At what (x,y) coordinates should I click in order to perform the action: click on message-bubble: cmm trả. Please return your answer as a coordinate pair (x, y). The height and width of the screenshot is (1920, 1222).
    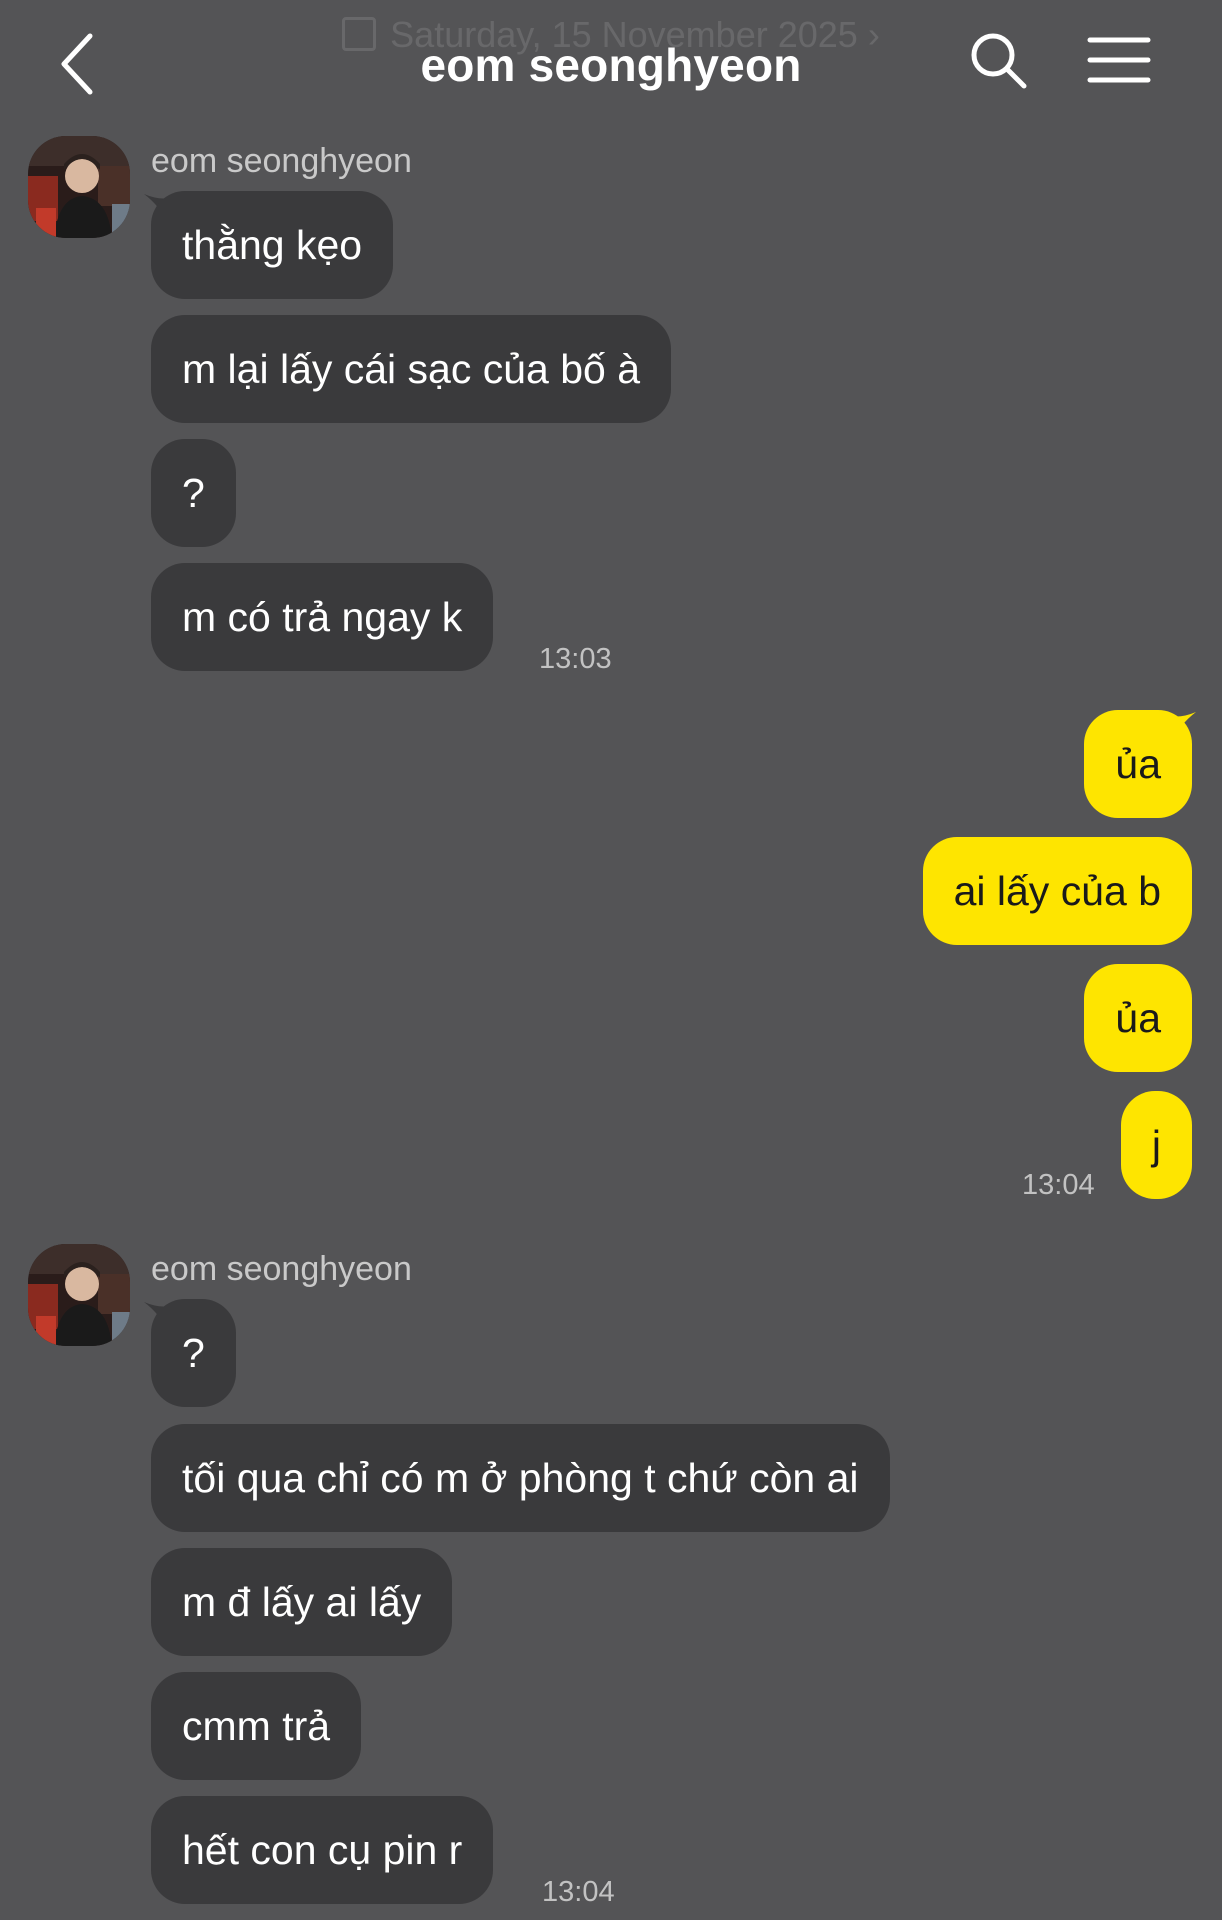
    Looking at the image, I should click on (256, 1726).